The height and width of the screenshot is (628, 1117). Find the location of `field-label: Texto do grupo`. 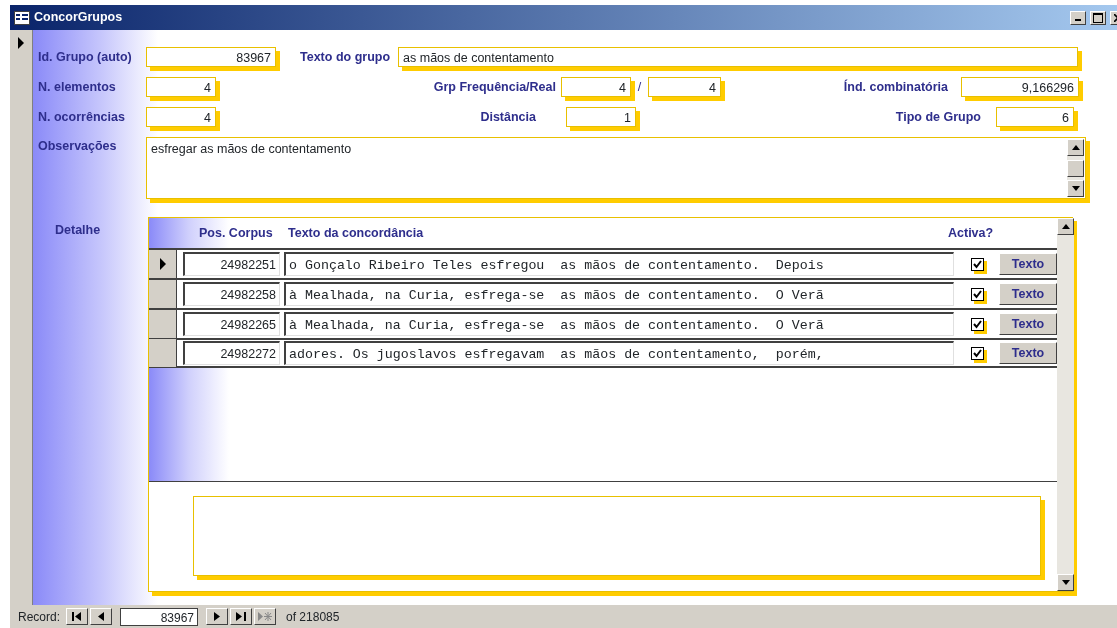

field-label: Texto do grupo is located at coordinates (345, 57).